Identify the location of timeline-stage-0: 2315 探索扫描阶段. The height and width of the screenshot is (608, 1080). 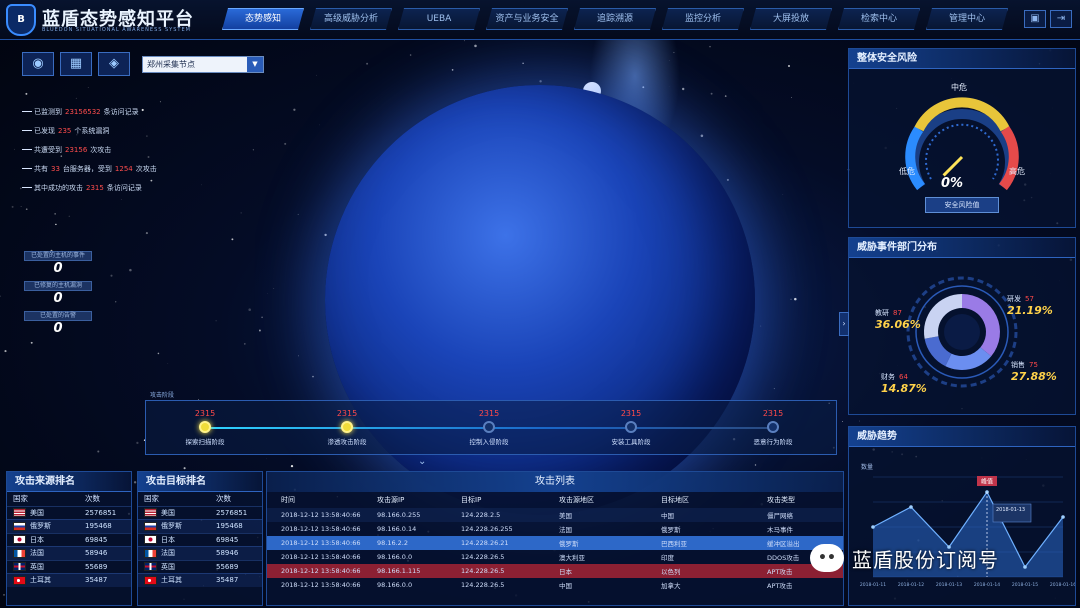
(205, 427).